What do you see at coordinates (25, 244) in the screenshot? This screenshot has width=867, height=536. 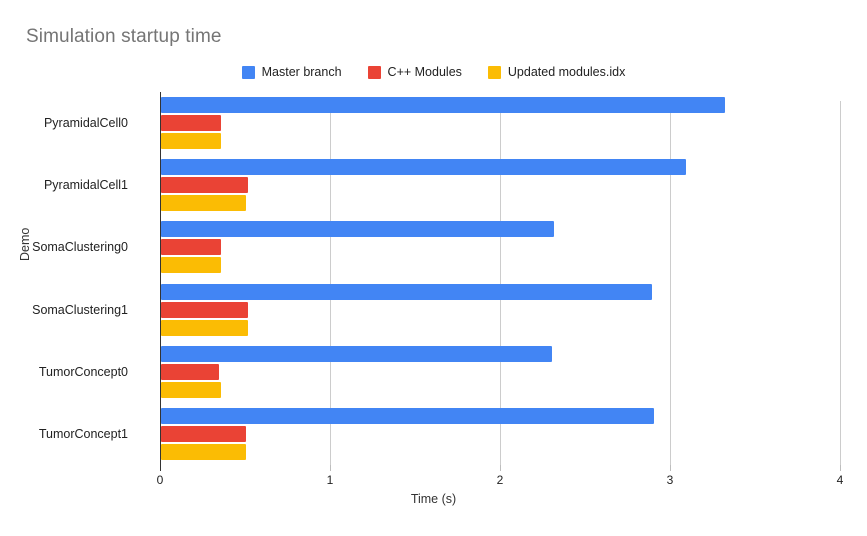 I see `y-axis-title: Demo` at bounding box center [25, 244].